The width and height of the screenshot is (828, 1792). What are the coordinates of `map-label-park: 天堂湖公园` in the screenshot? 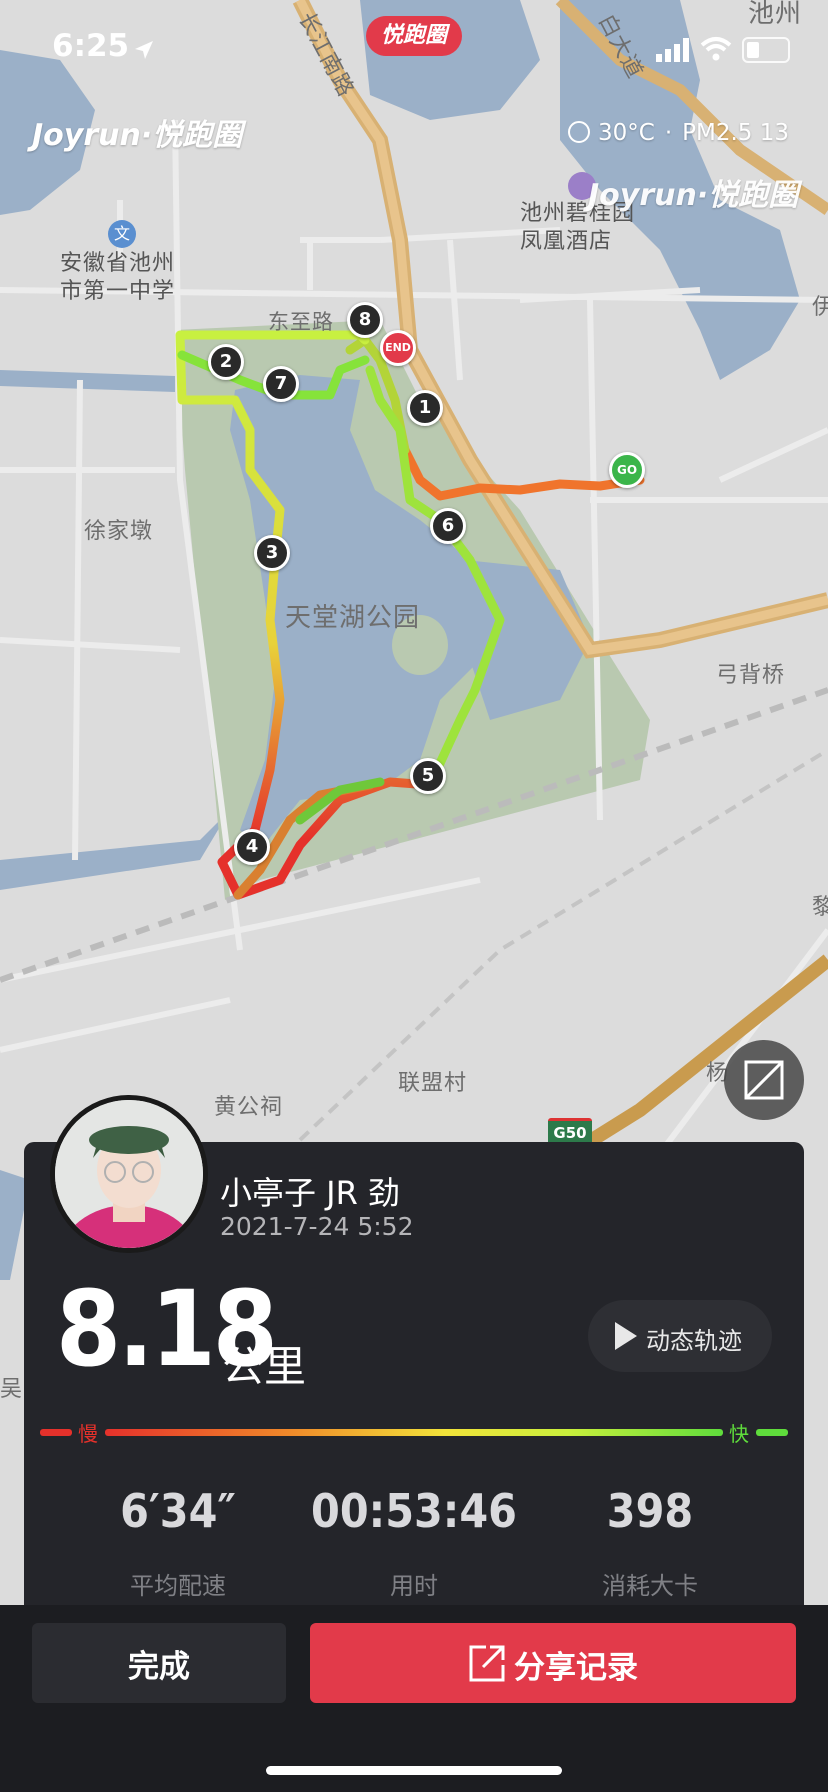 It's located at (353, 618).